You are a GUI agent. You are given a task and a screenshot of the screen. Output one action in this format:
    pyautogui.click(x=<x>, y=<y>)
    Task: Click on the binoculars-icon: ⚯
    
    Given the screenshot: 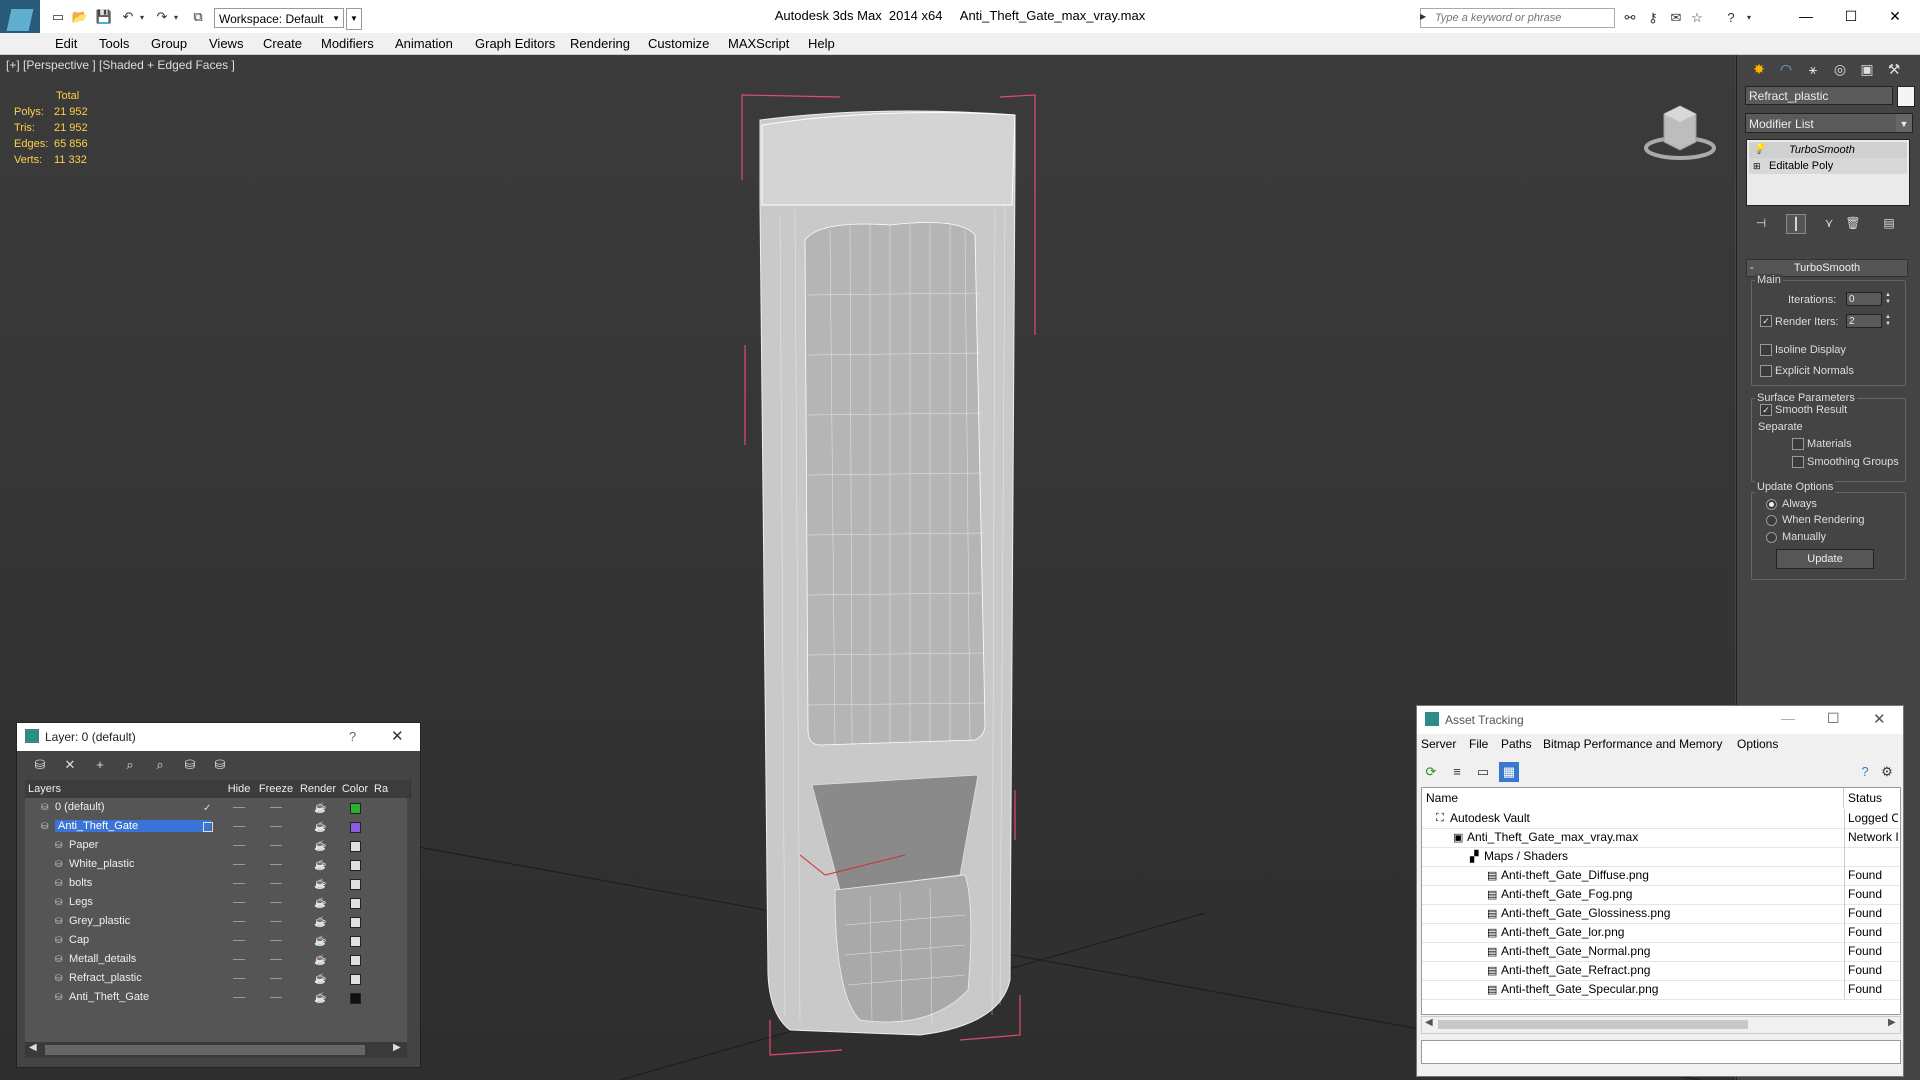 What is the action you would take?
    pyautogui.click(x=1630, y=18)
    